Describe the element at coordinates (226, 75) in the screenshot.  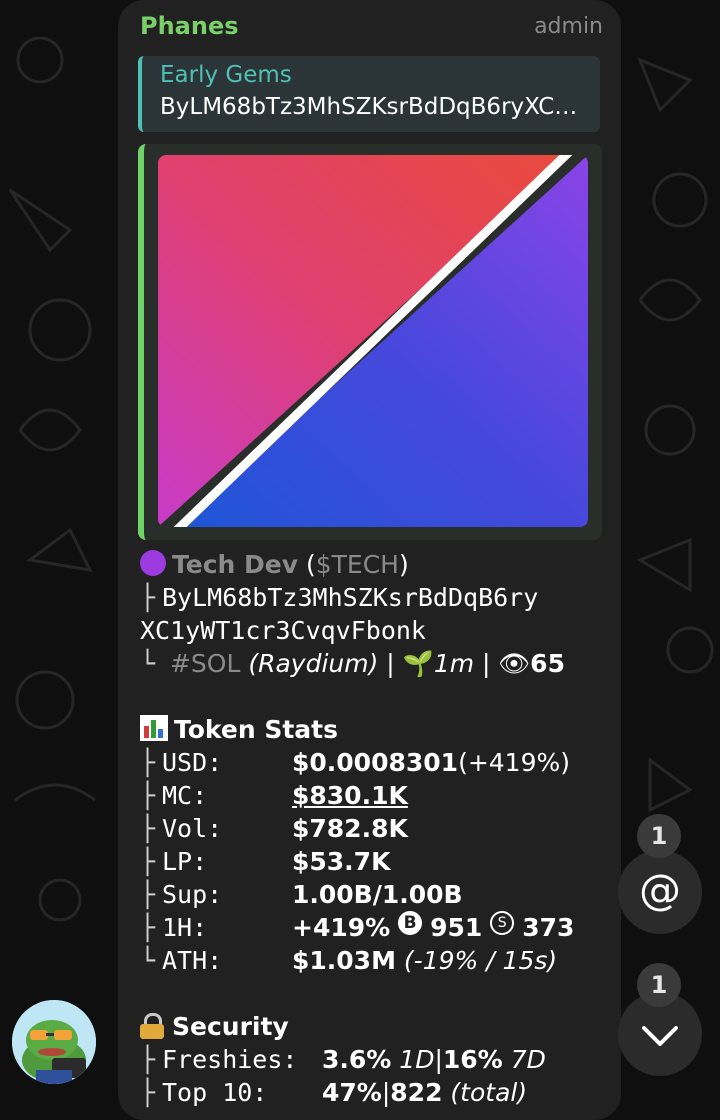
I see `reply-title: Early Gems` at that location.